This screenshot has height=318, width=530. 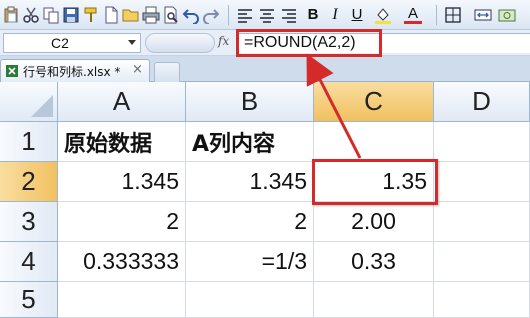 I want to click on currency-icon, so click(x=507, y=15).